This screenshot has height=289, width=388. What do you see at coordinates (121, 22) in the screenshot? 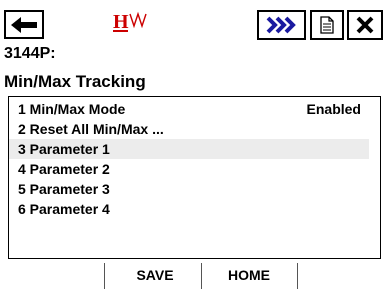
I see `logo-text: H` at bounding box center [121, 22].